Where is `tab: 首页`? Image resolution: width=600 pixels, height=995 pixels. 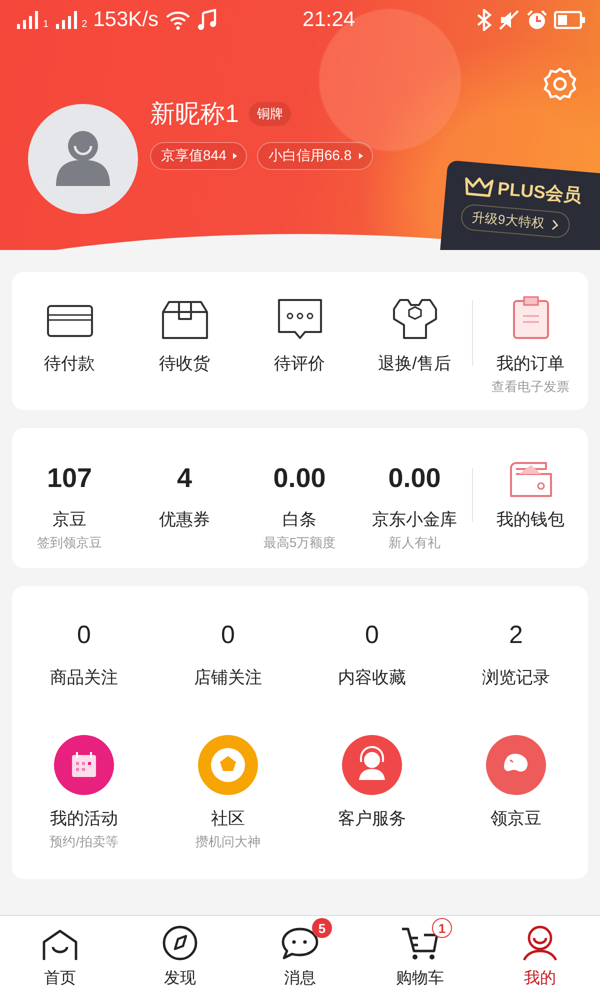 tab: 首页 is located at coordinates (60, 955).